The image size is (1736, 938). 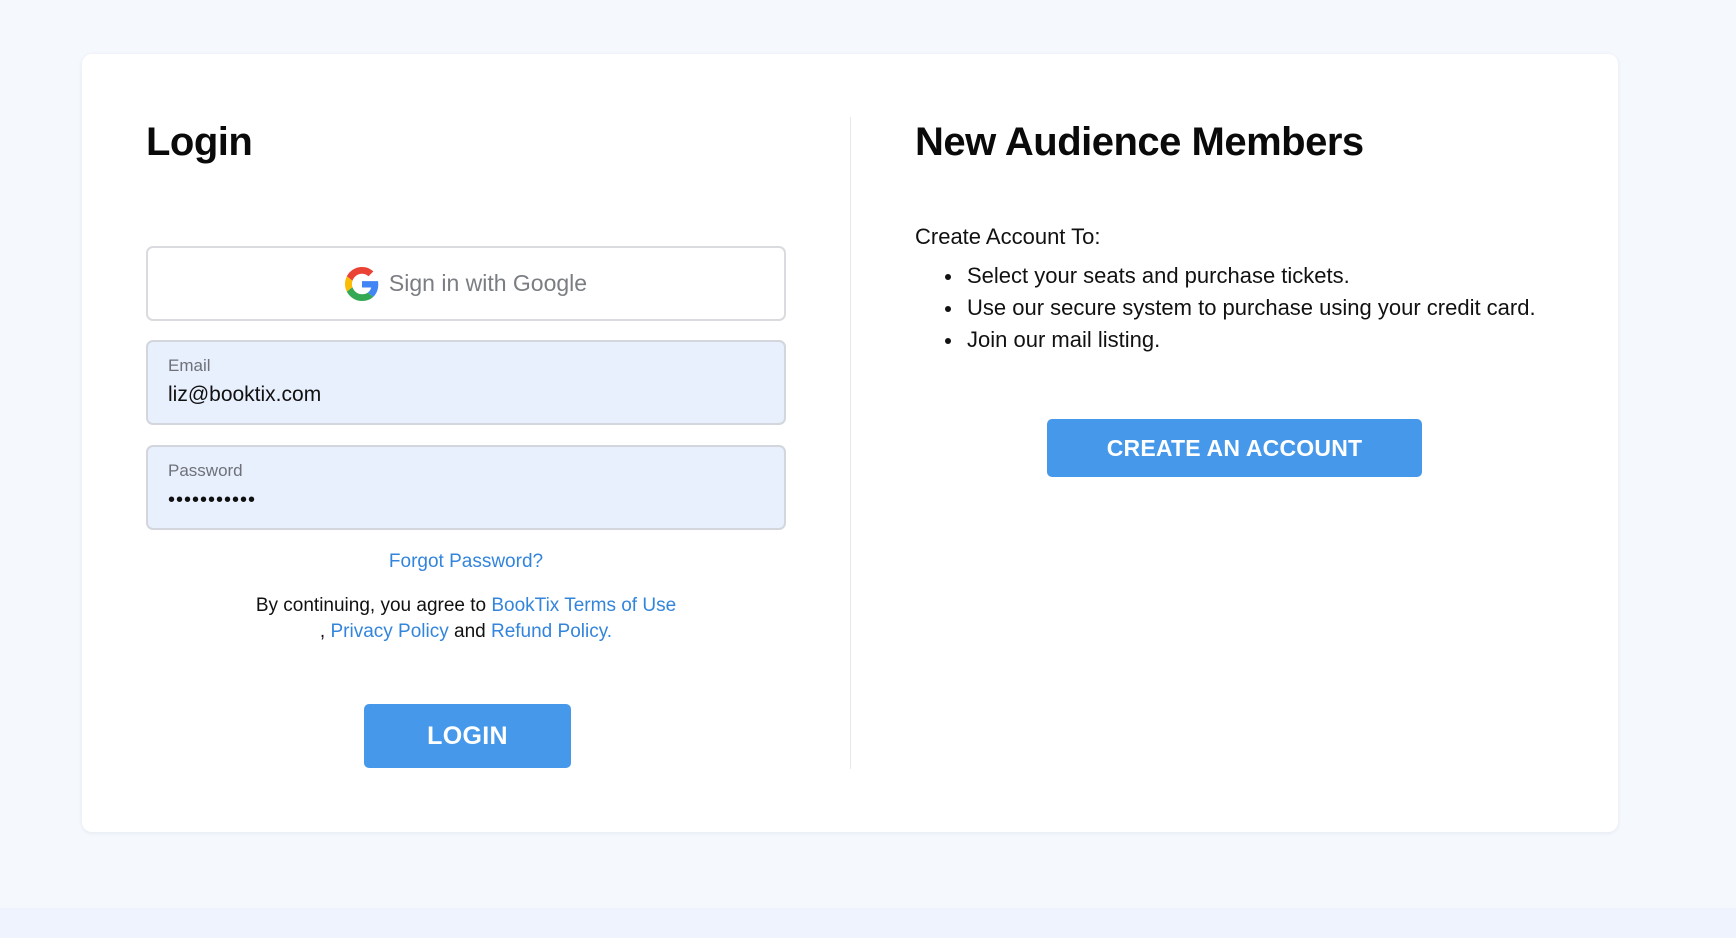 What do you see at coordinates (583, 605) in the screenshot?
I see `terms-of-use-link: BookTix Terms of Use` at bounding box center [583, 605].